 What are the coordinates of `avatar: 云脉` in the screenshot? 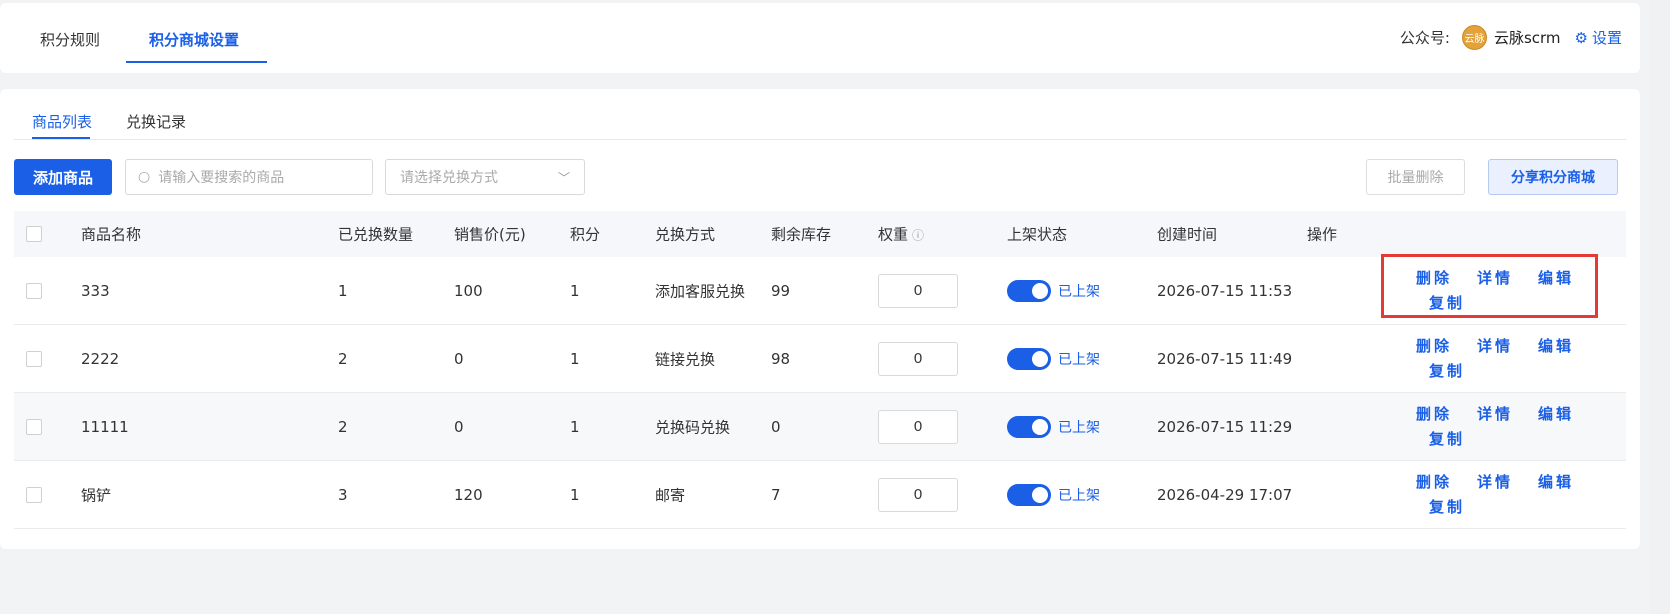 It's located at (1474, 37).